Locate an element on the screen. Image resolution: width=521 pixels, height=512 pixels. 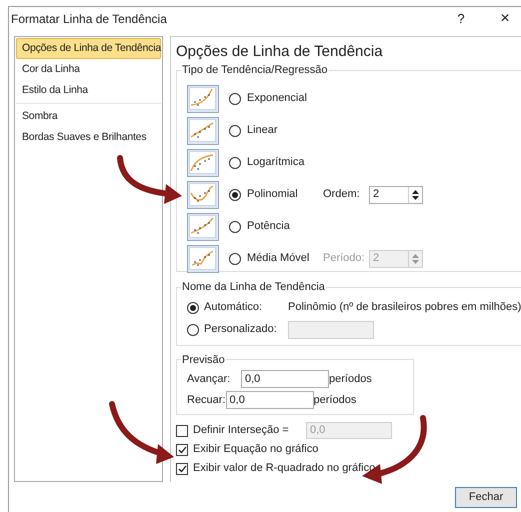
close-dialog-button: Fechar is located at coordinates (486, 497).